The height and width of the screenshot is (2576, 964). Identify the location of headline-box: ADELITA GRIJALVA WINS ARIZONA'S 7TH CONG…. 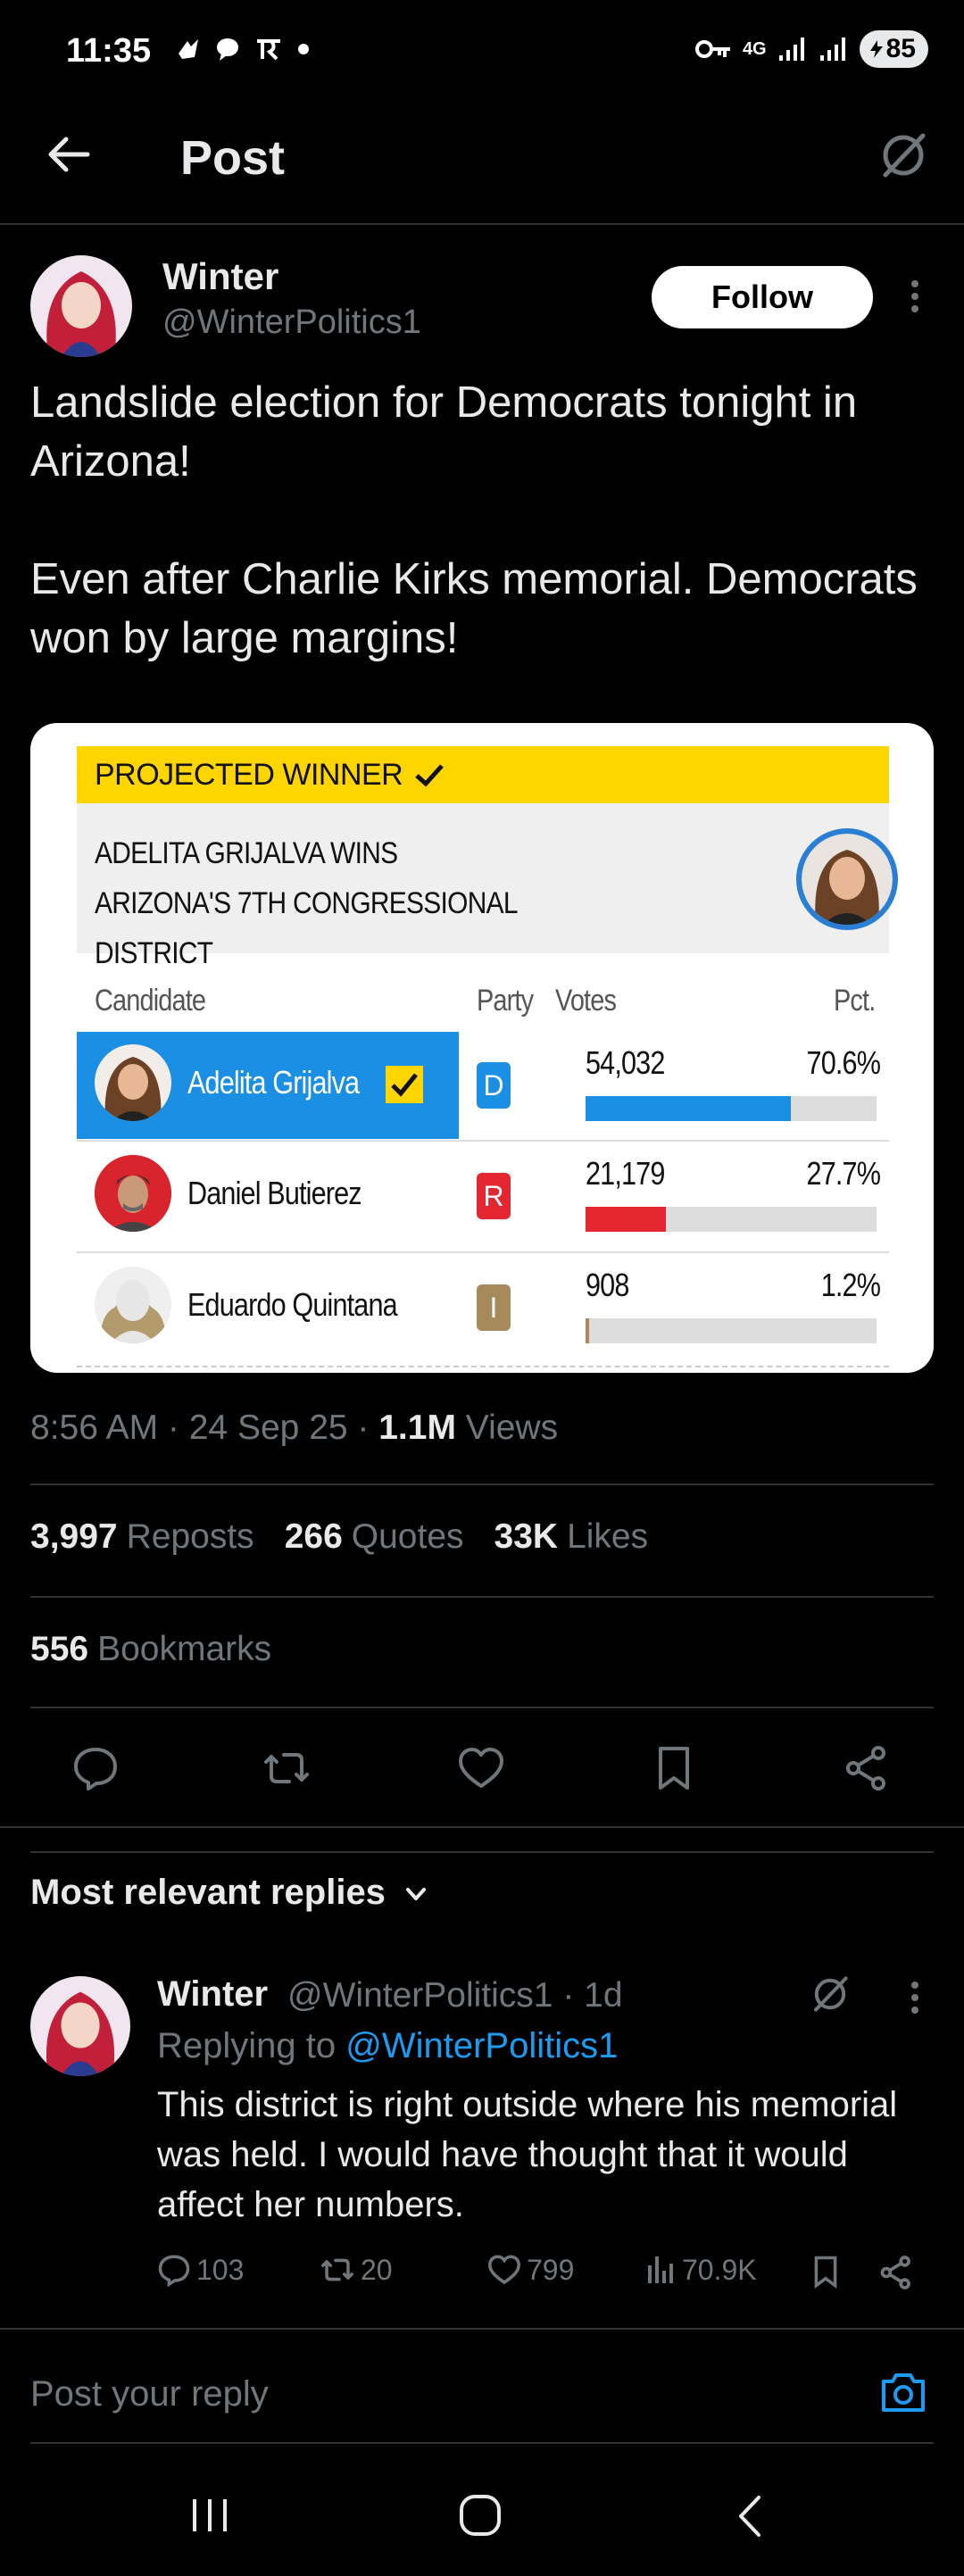
(487, 887).